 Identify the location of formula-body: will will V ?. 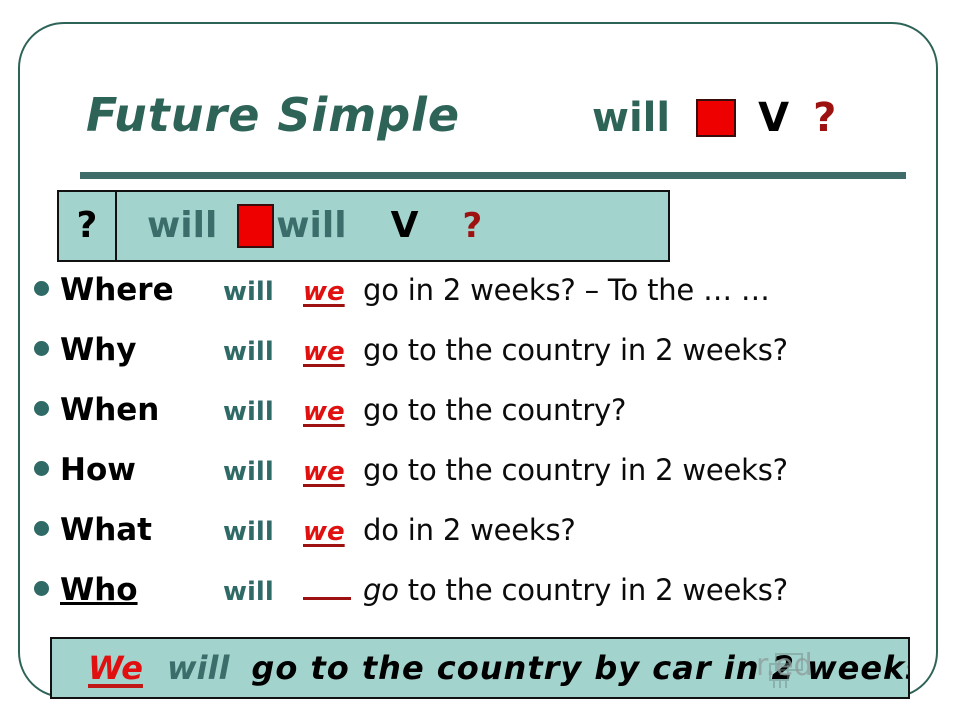
(392, 226).